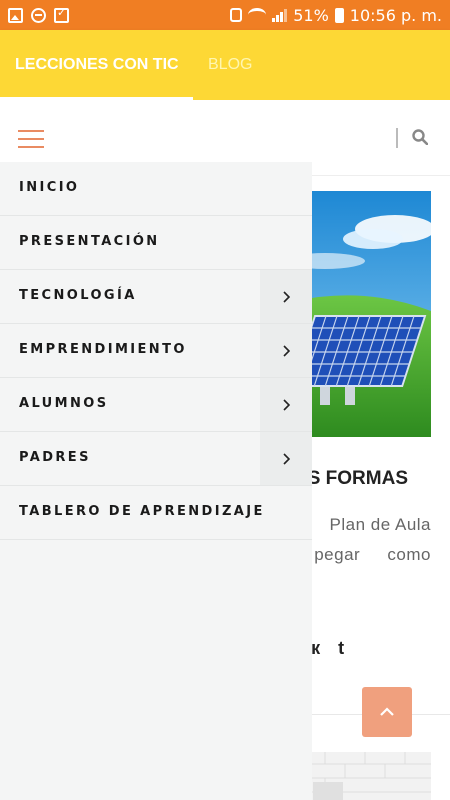 The height and width of the screenshot is (800, 450). I want to click on back-to-top-button, so click(387, 712).